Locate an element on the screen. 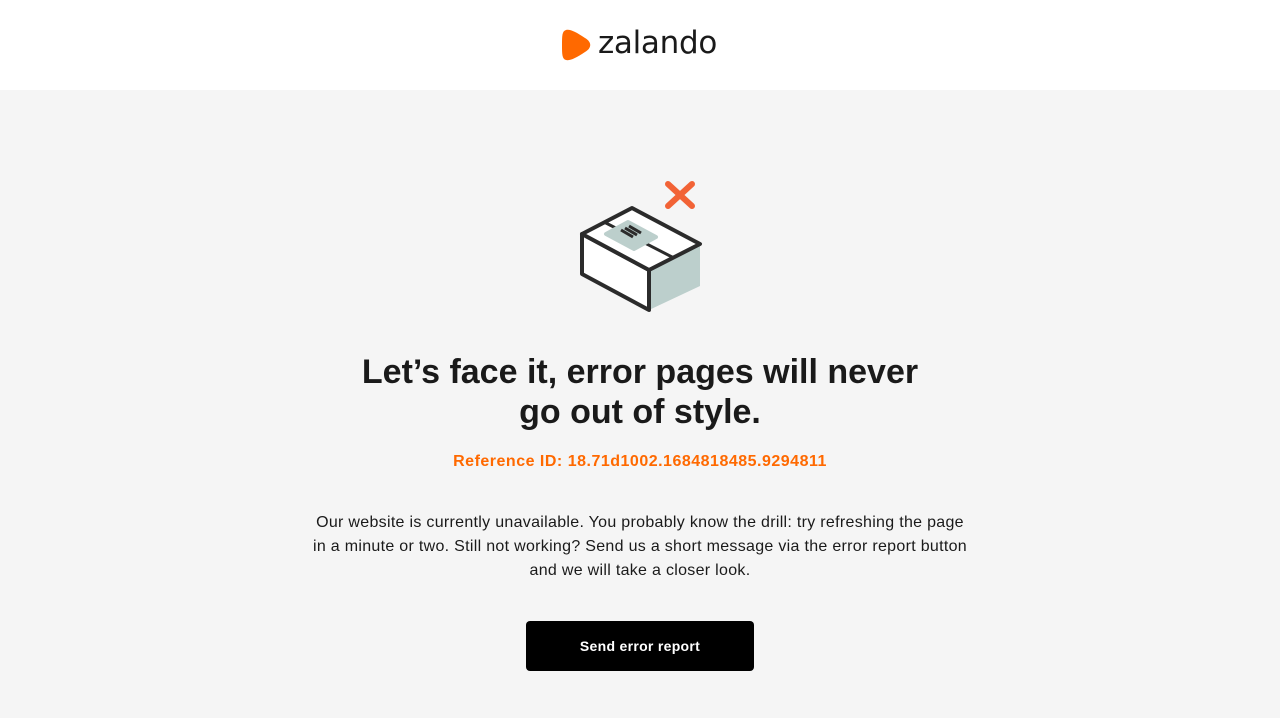  logo-wordmark: zalando is located at coordinates (657, 42).